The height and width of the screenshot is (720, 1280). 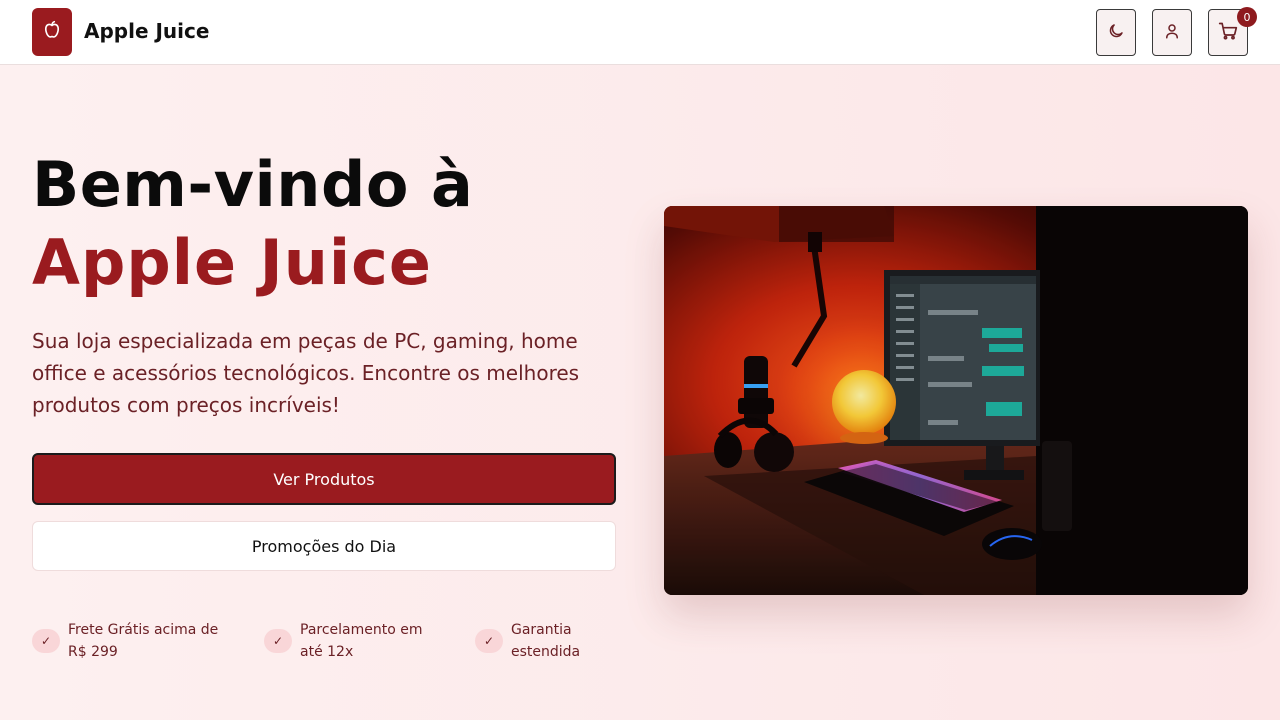 I want to click on feature-text: Frete Grátis acima de R$ 299, so click(x=143, y=641).